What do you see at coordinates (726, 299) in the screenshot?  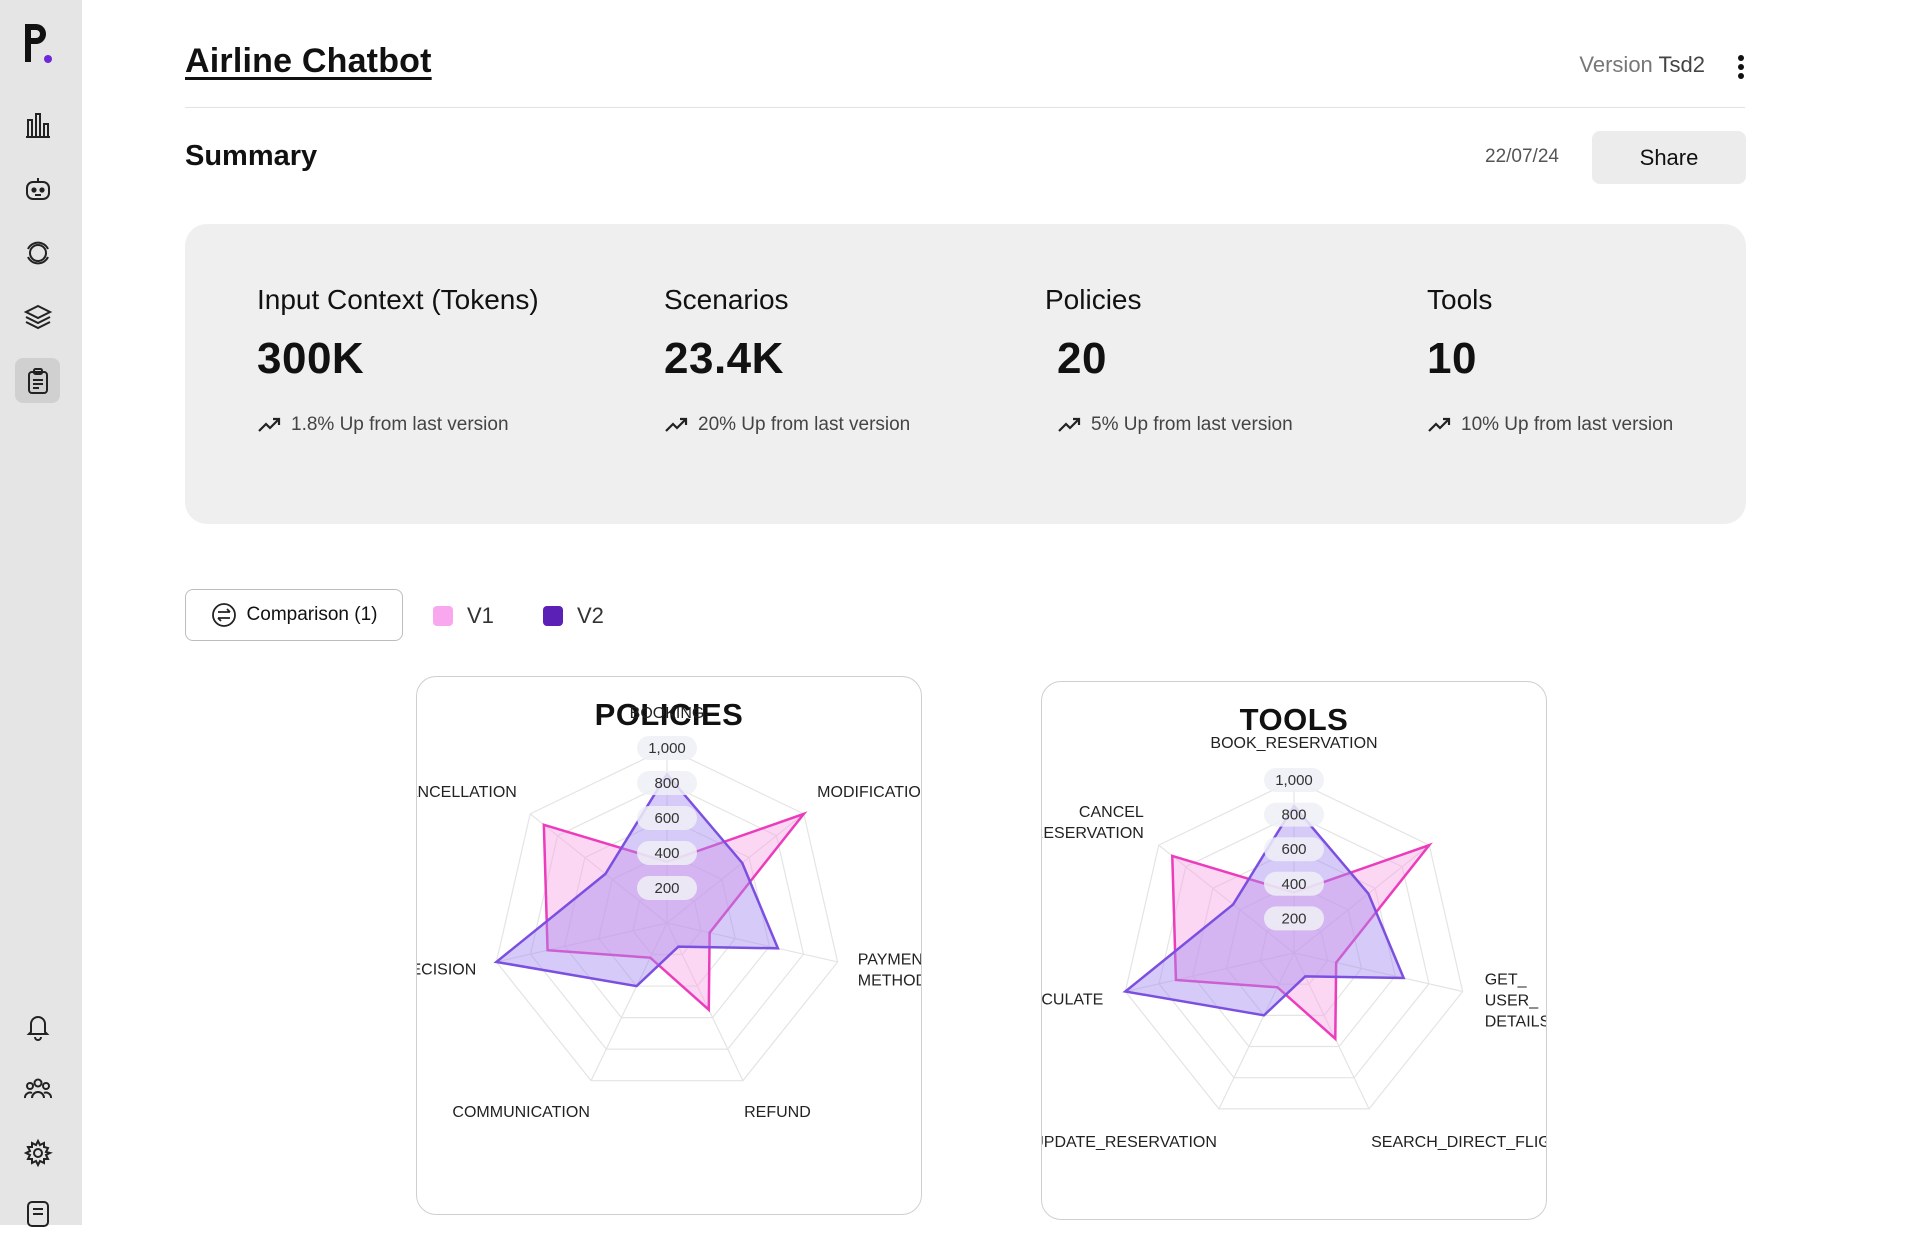 I see `stat-label: Scenarios` at bounding box center [726, 299].